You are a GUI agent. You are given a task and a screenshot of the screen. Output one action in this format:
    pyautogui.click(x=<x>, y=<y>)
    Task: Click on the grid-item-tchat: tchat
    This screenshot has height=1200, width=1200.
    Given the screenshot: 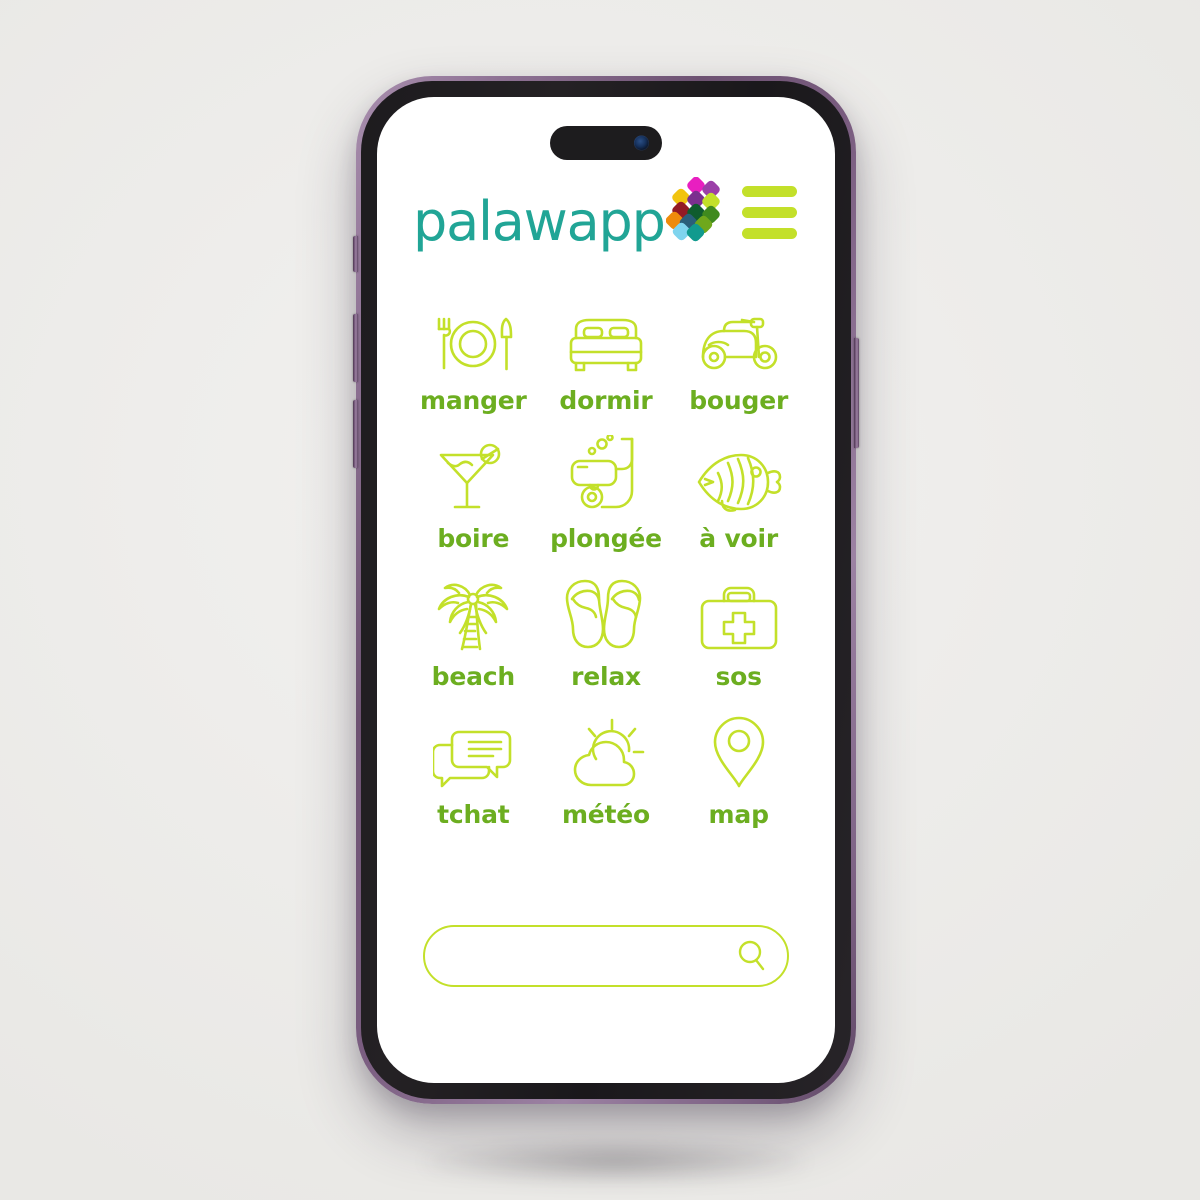 What is the action you would take?
    pyautogui.click(x=473, y=770)
    